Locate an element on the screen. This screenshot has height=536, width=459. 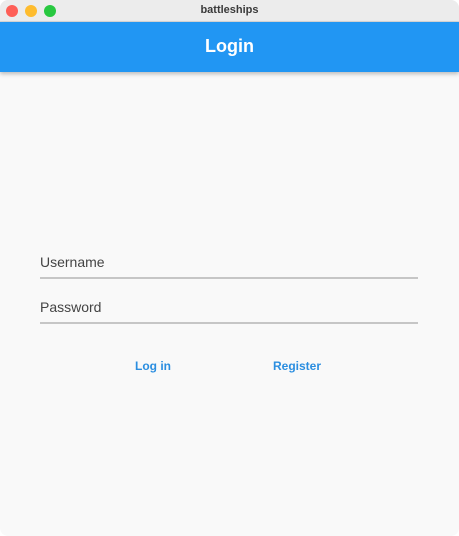
password-input is located at coordinates (229, 307).